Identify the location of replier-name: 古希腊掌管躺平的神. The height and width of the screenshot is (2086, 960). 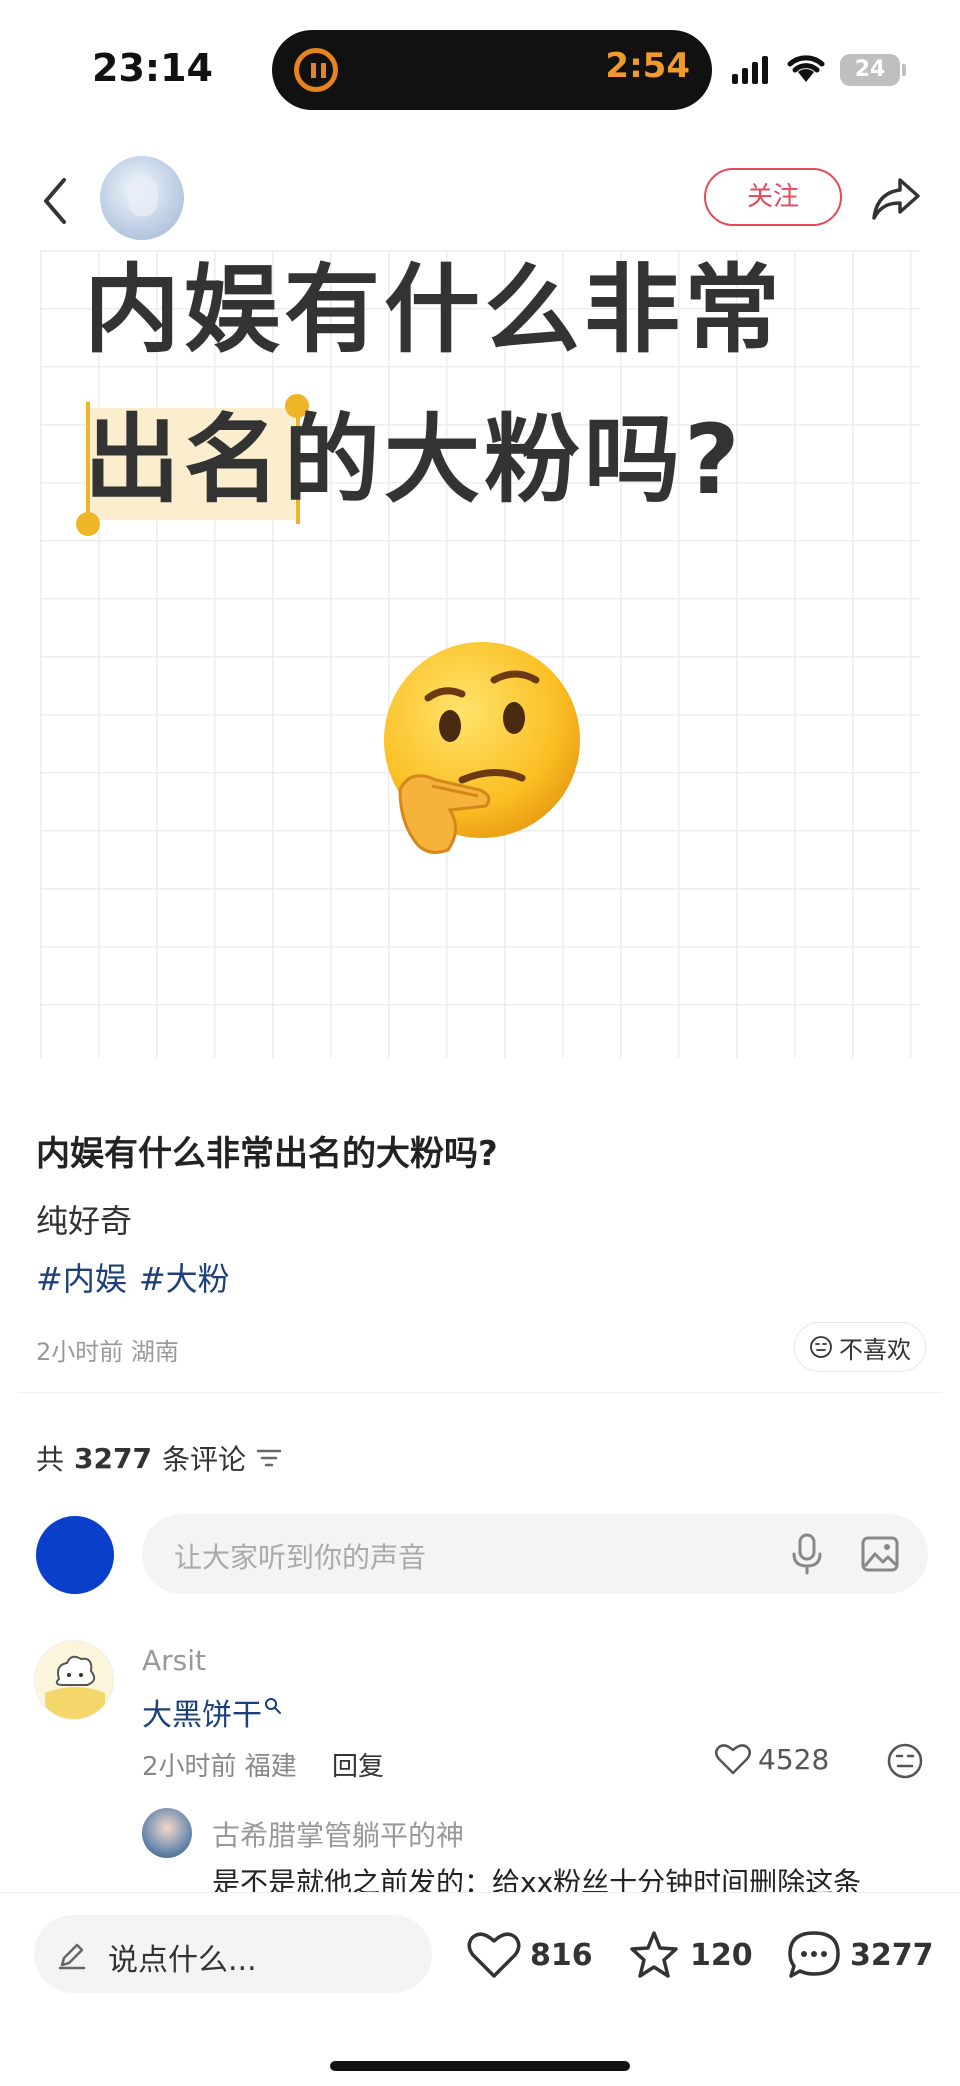
(338, 1834).